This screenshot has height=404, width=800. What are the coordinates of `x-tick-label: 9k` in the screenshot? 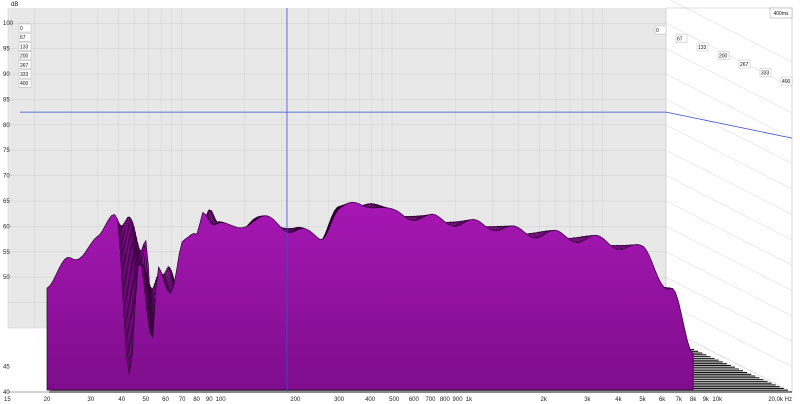 It's located at (706, 400).